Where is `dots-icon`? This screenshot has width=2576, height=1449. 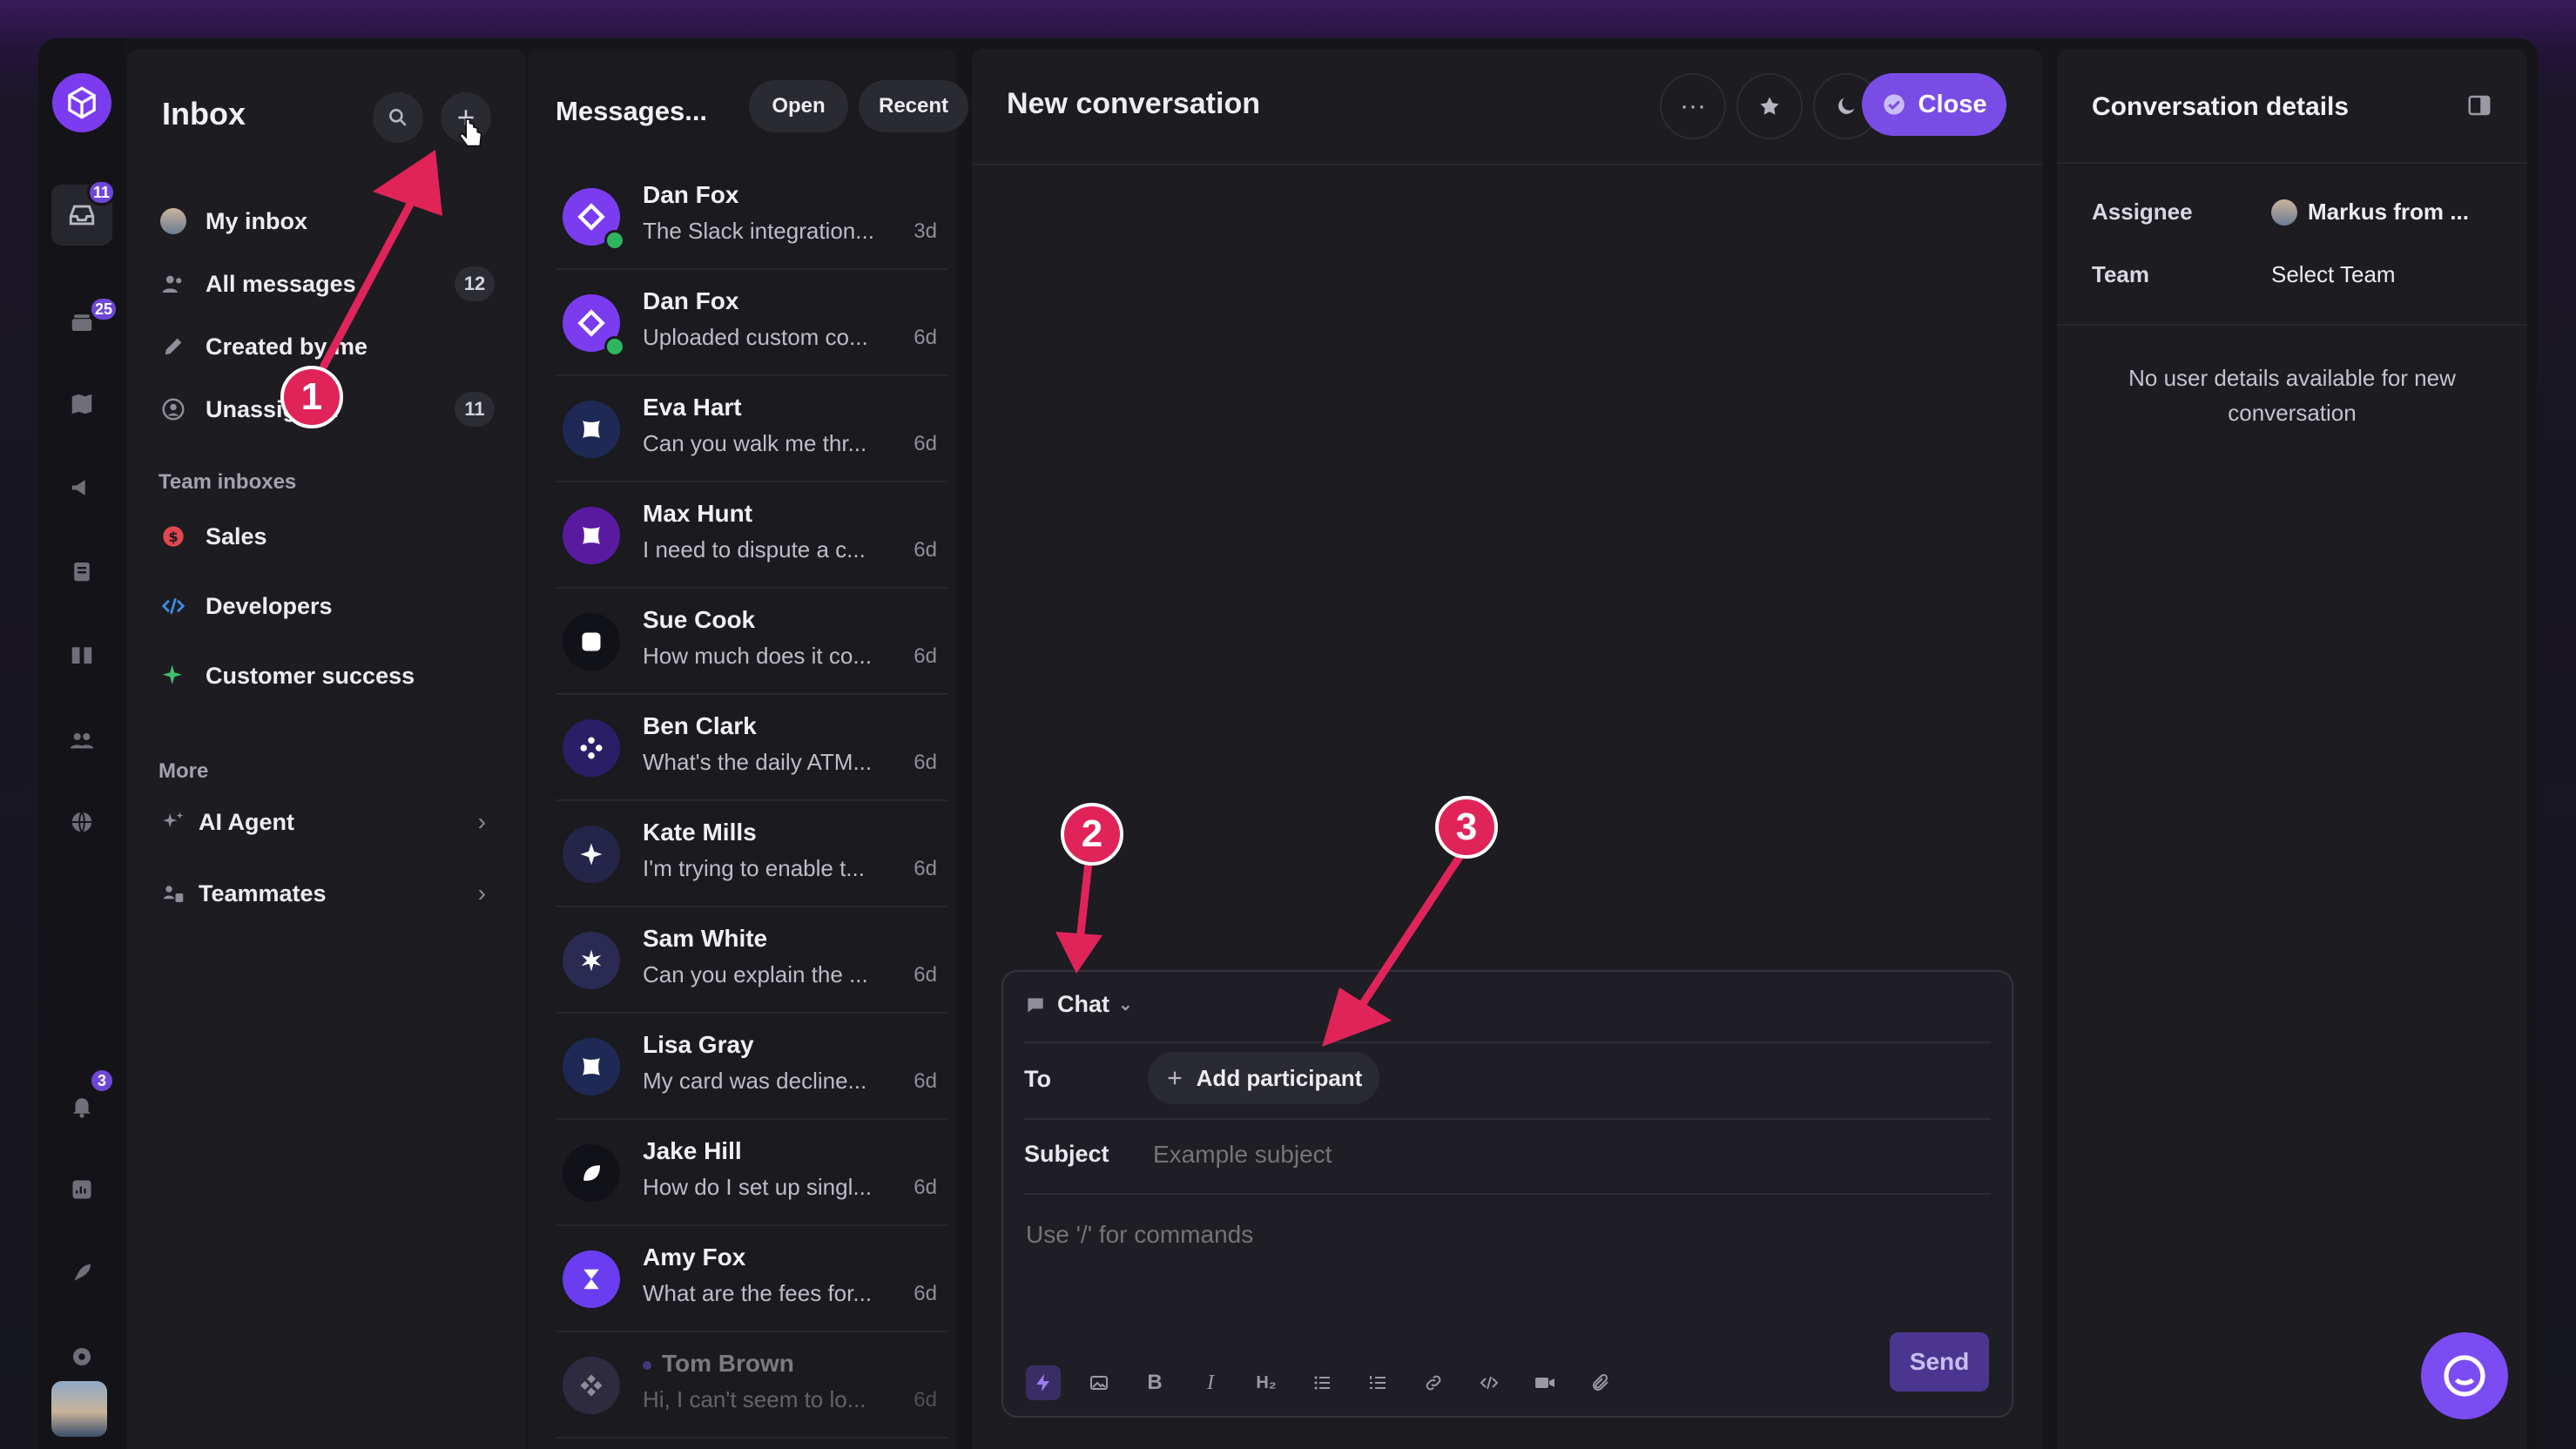 dots-icon is located at coordinates (591, 748).